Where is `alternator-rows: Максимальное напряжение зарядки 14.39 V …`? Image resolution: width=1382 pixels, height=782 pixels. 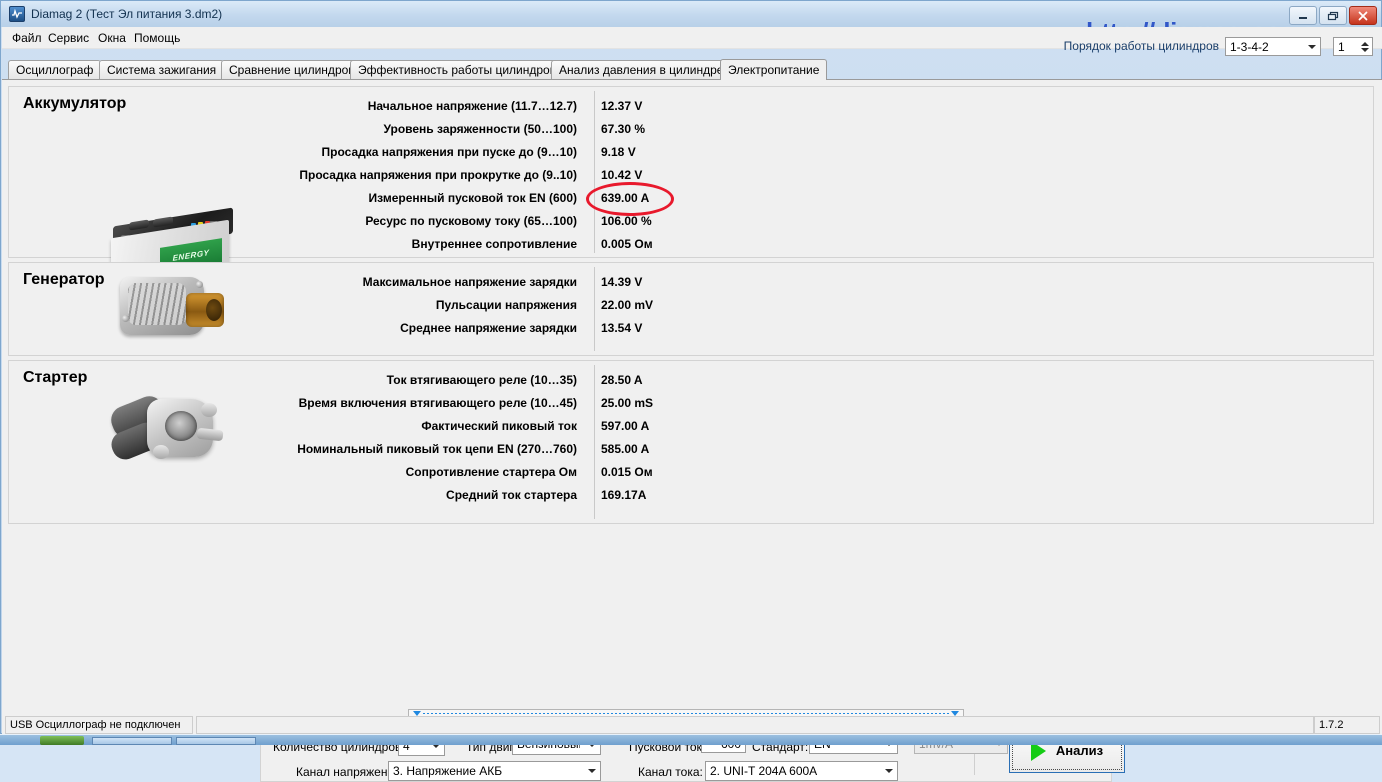 alternator-rows: Максимальное напряжение зарядки 14.39 V … is located at coordinates (691, 305).